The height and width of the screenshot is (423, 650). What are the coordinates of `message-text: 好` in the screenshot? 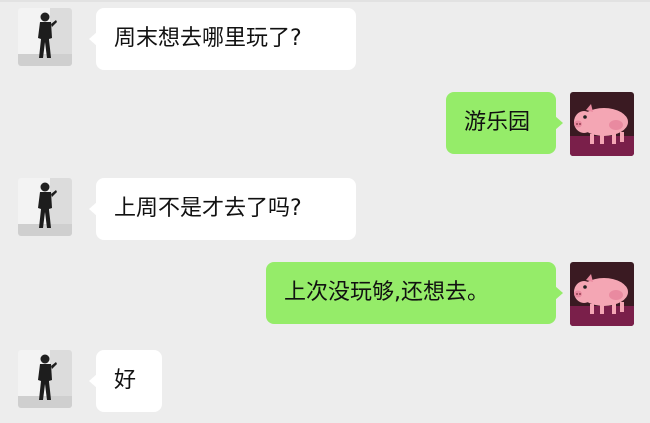 It's located at (125, 380).